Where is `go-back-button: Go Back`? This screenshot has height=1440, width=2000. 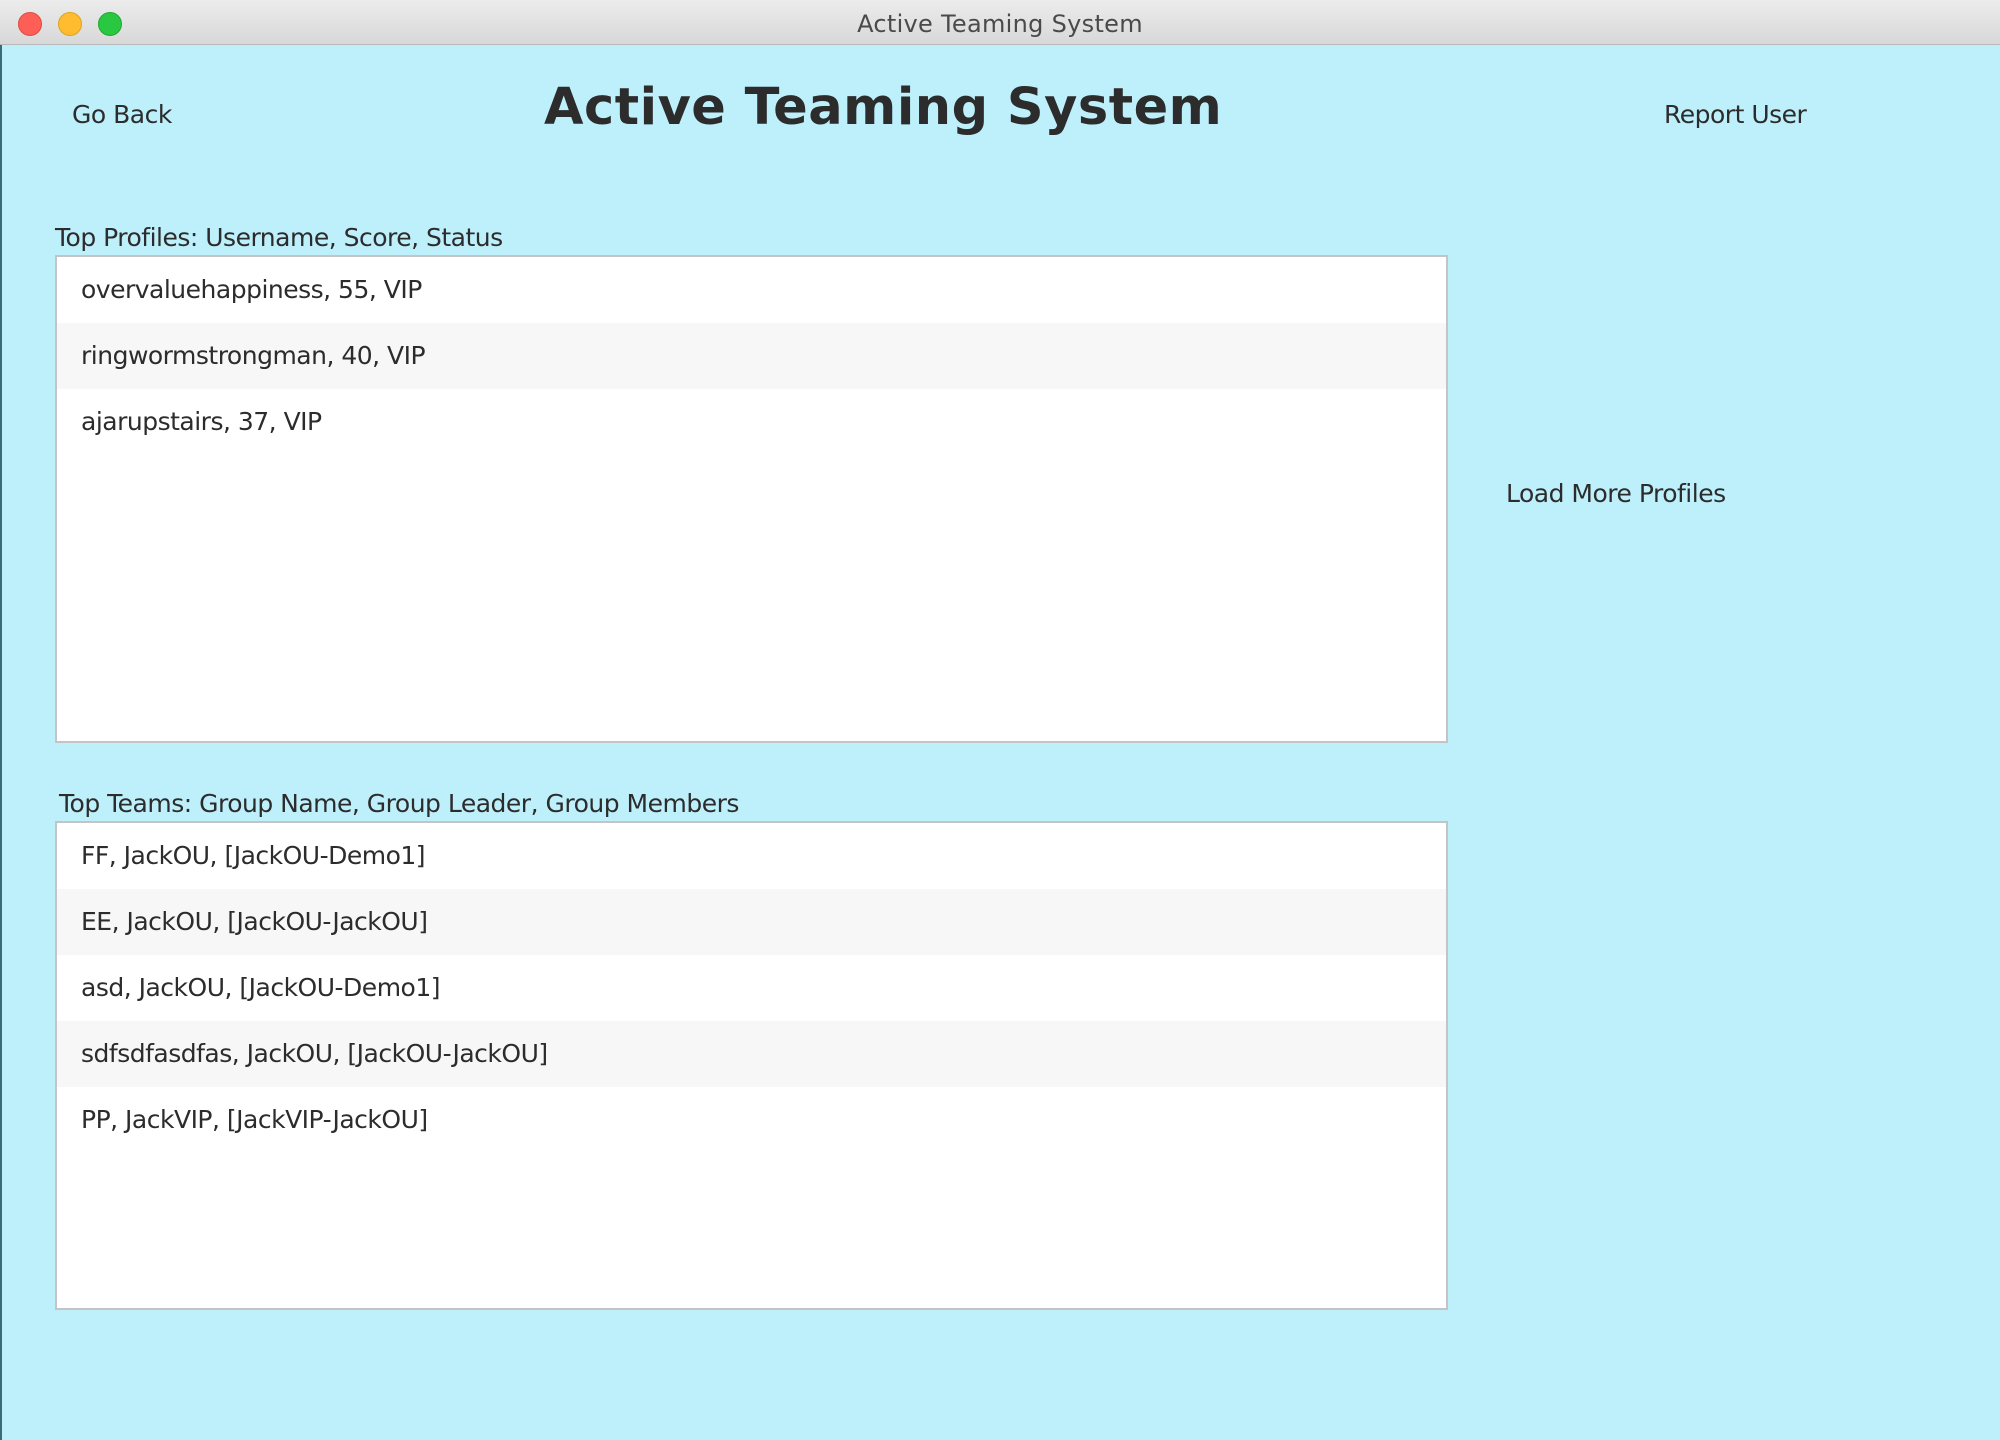
go-back-button: Go Back is located at coordinates (122, 114).